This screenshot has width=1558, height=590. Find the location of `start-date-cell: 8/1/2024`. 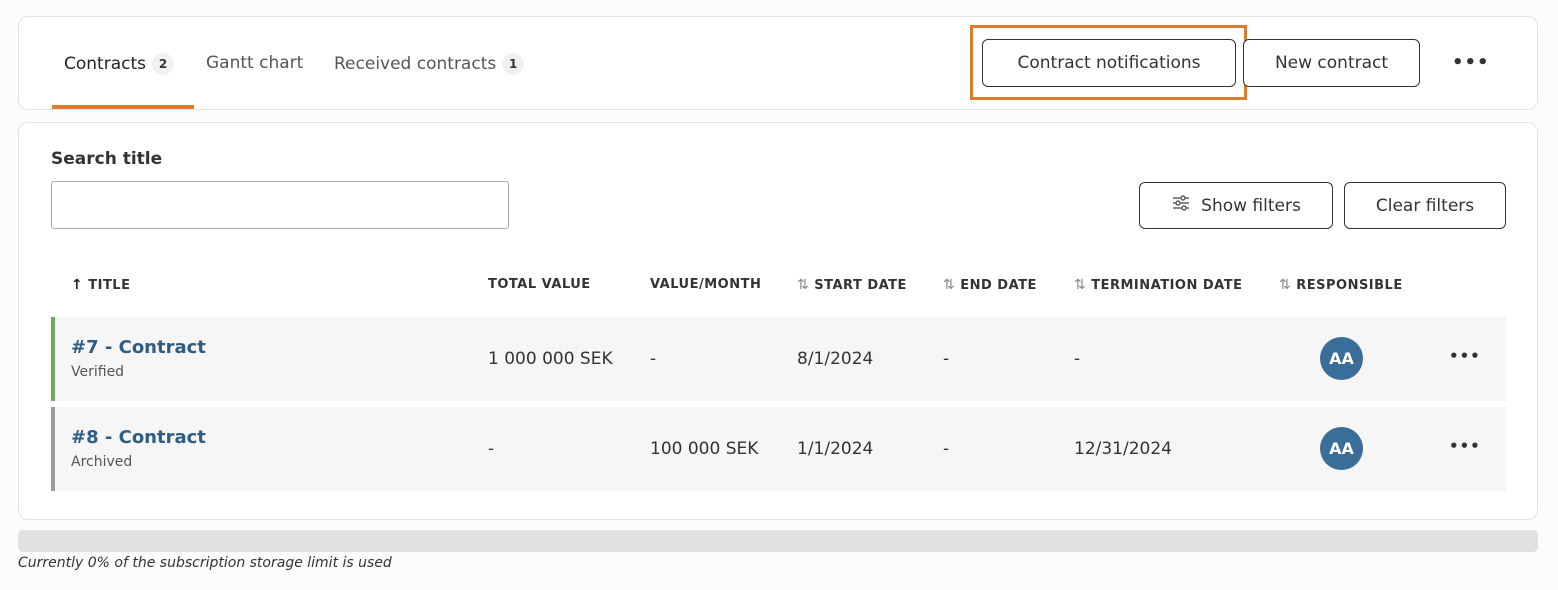

start-date-cell: 8/1/2024 is located at coordinates (835, 359).